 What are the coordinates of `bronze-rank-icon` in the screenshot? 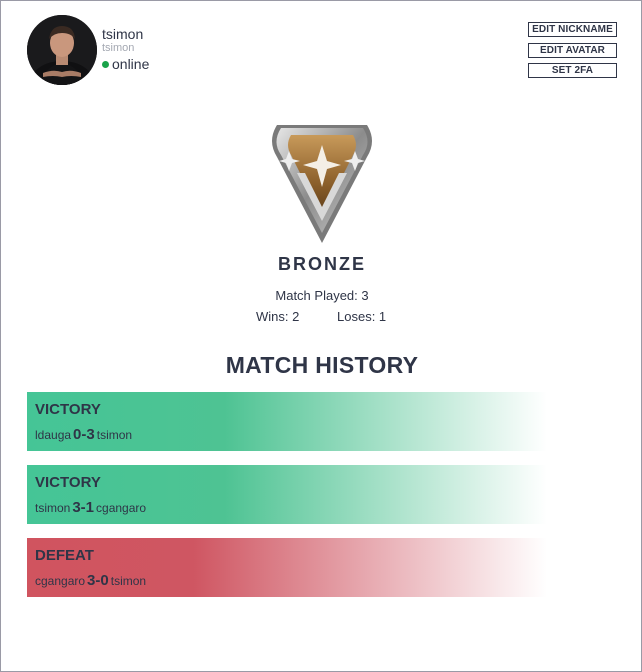 It's located at (322, 183).